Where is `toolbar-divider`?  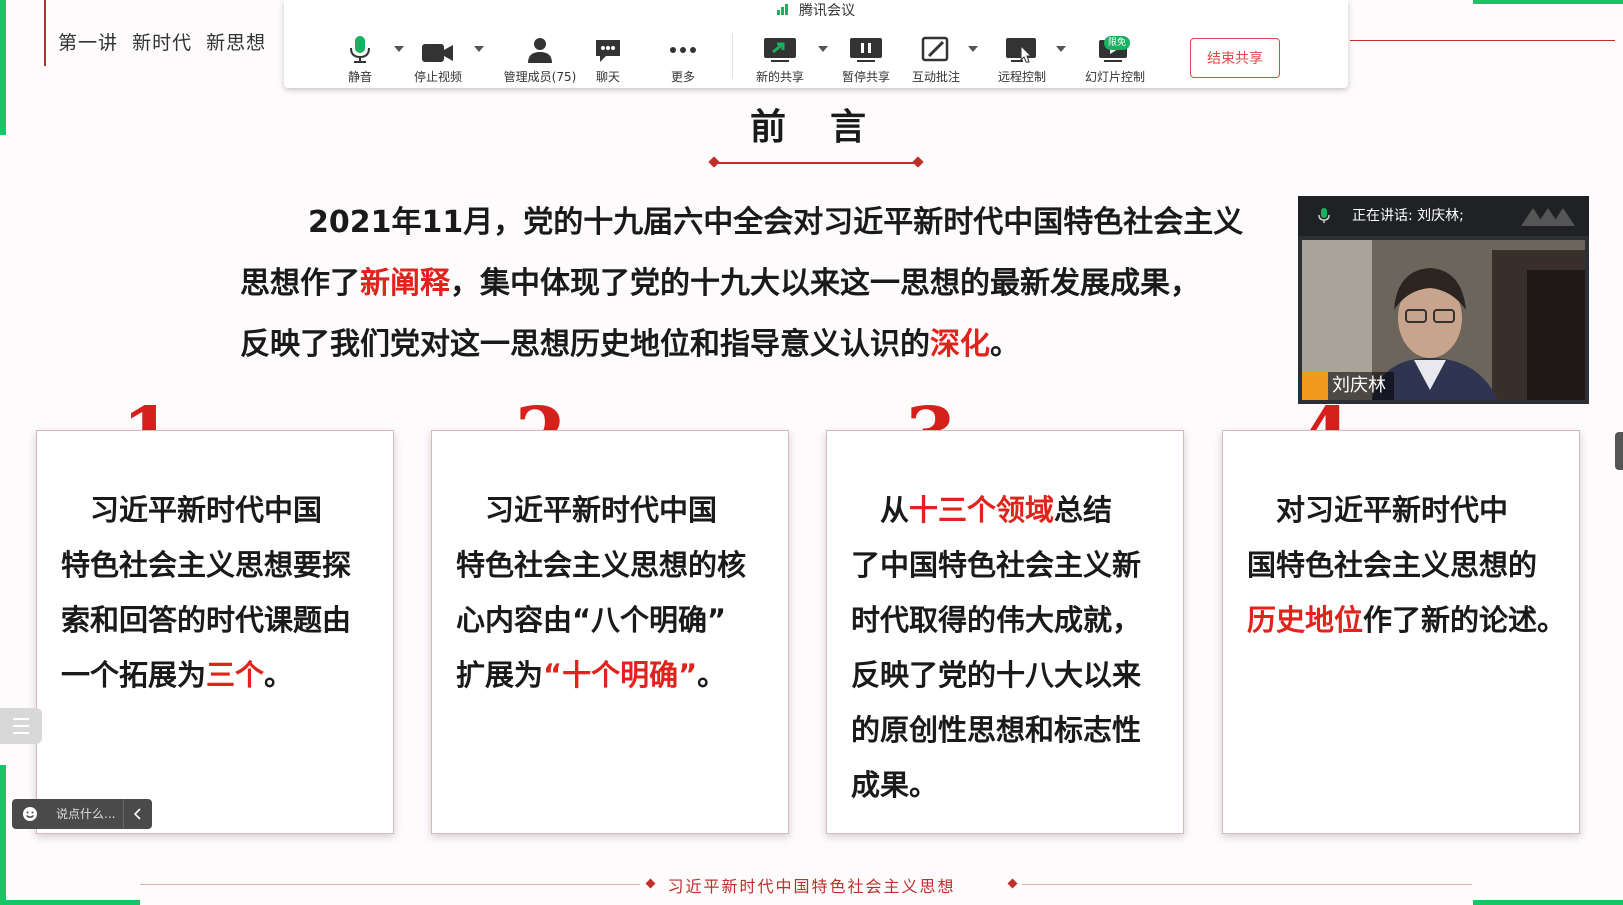 toolbar-divider is located at coordinates (732, 56).